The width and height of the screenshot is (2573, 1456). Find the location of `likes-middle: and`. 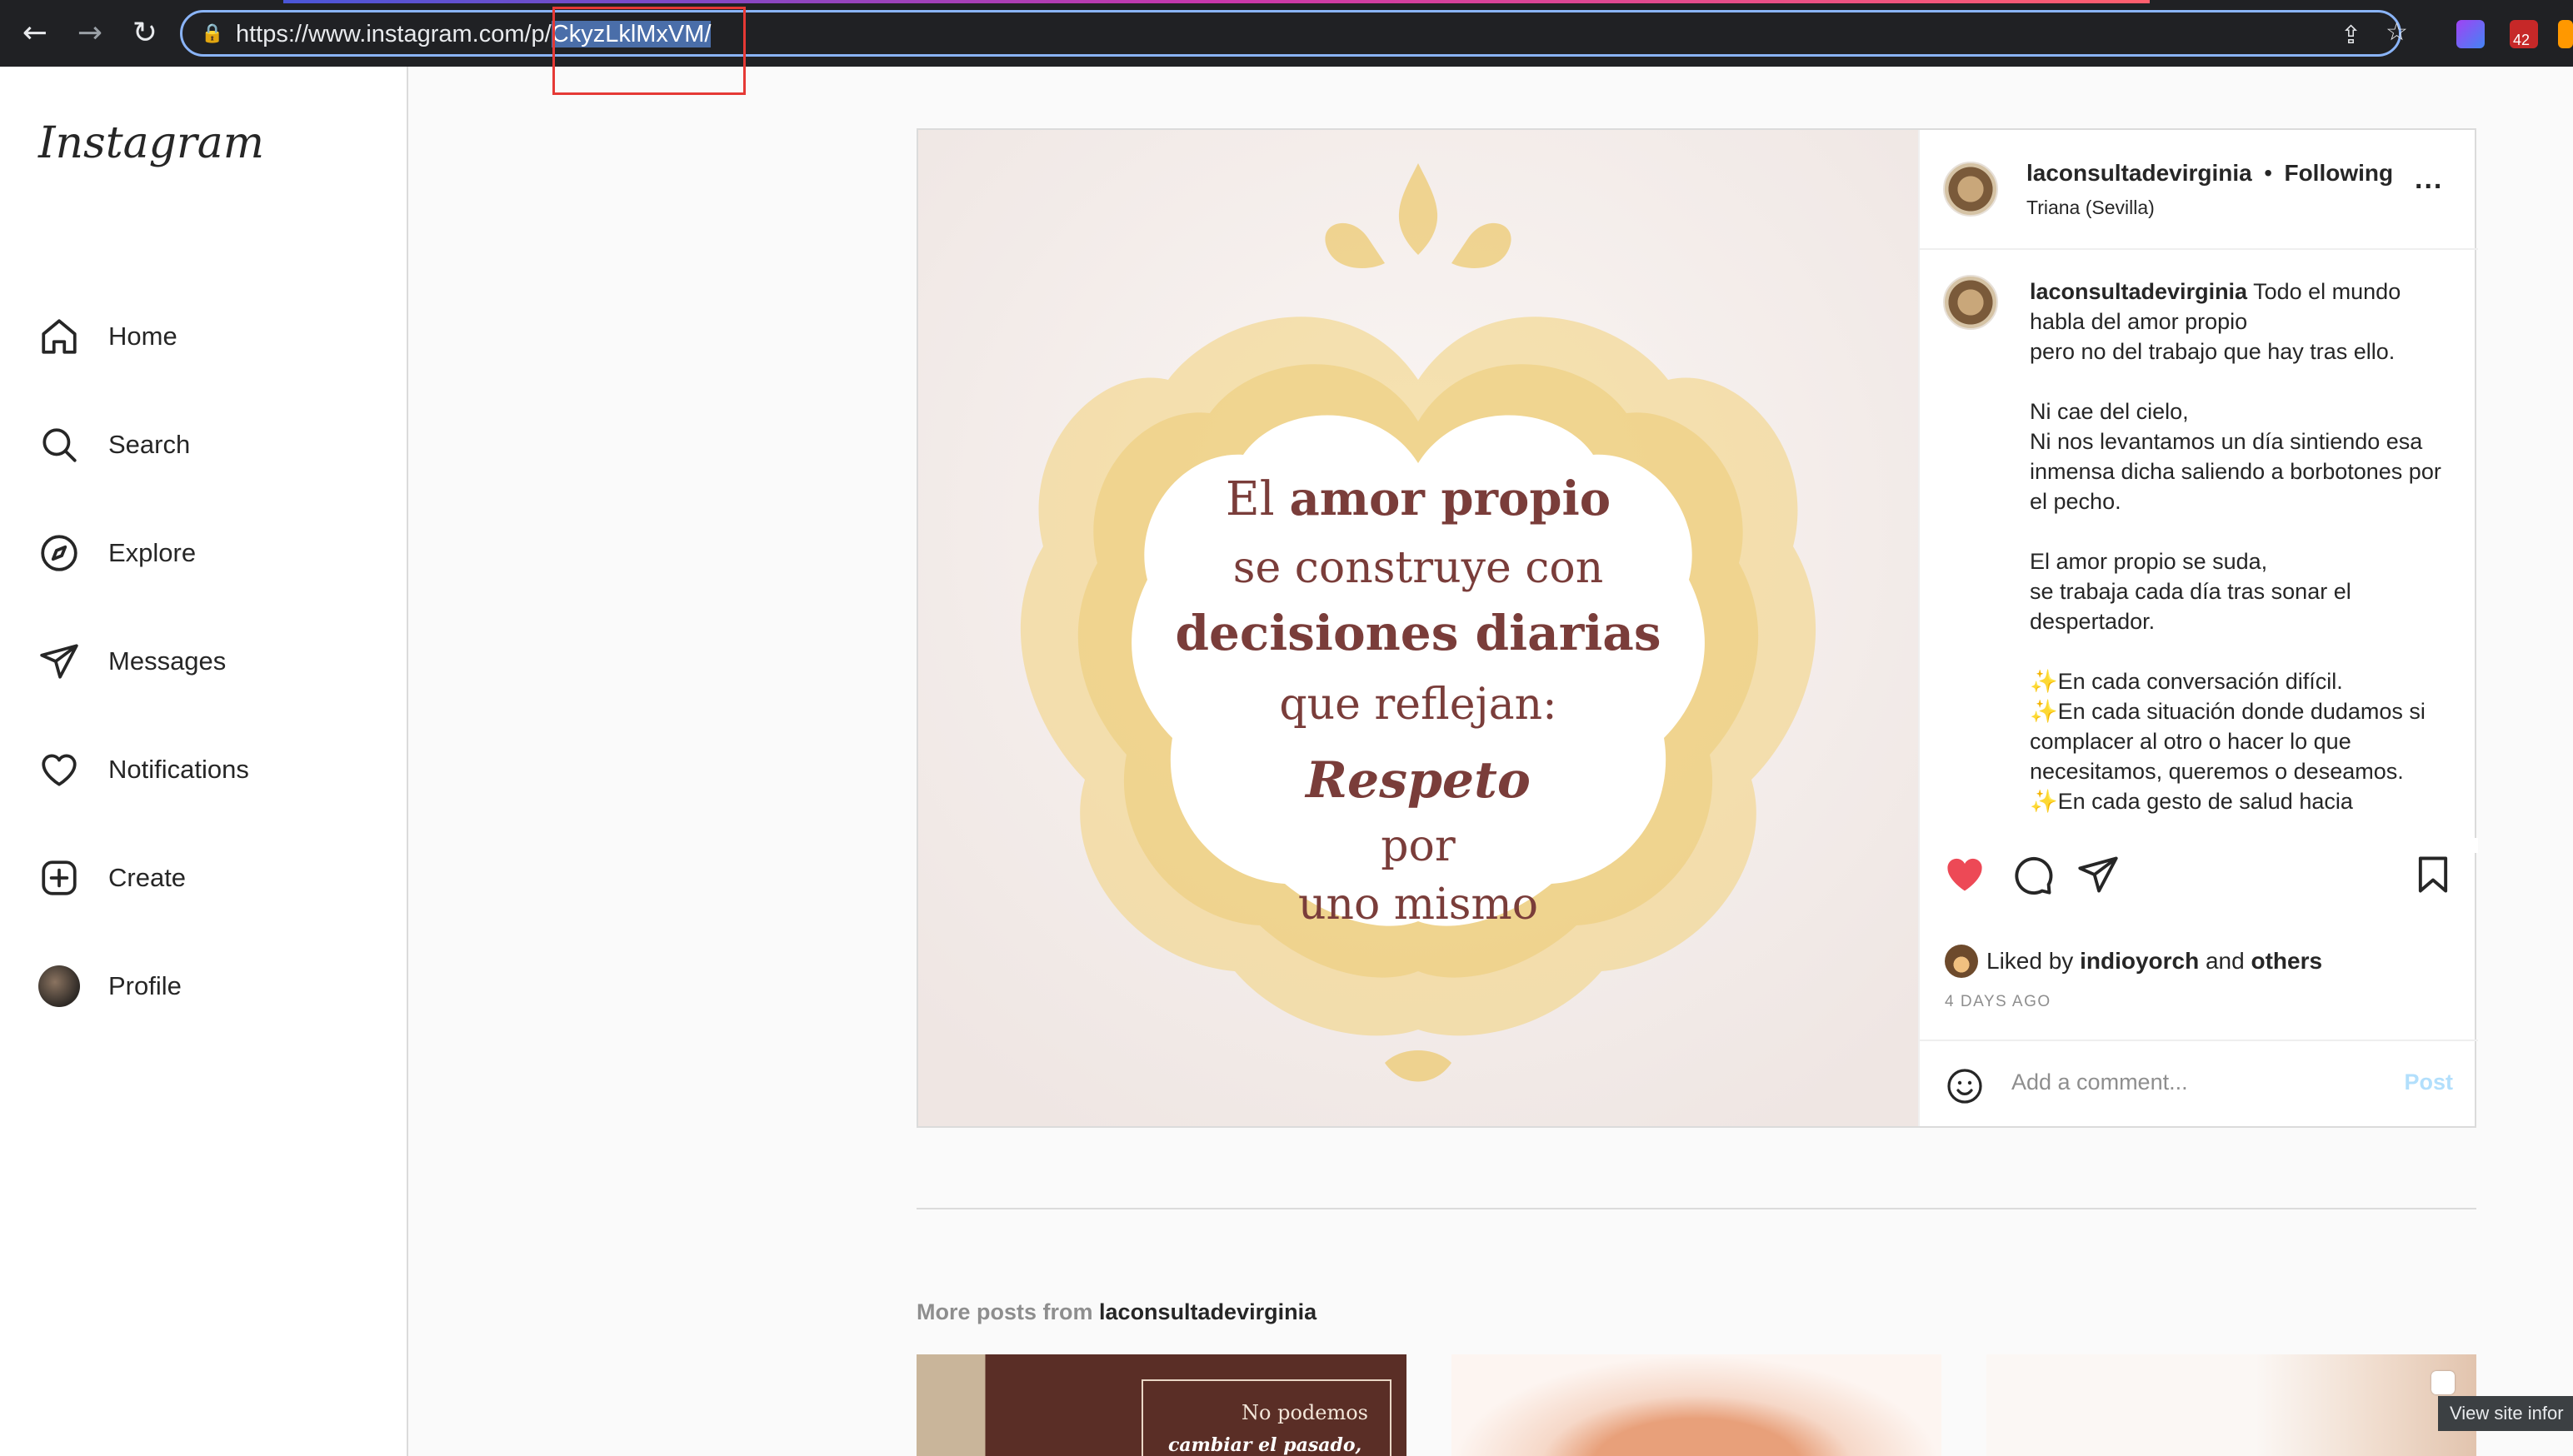

likes-middle: and is located at coordinates (2225, 961).